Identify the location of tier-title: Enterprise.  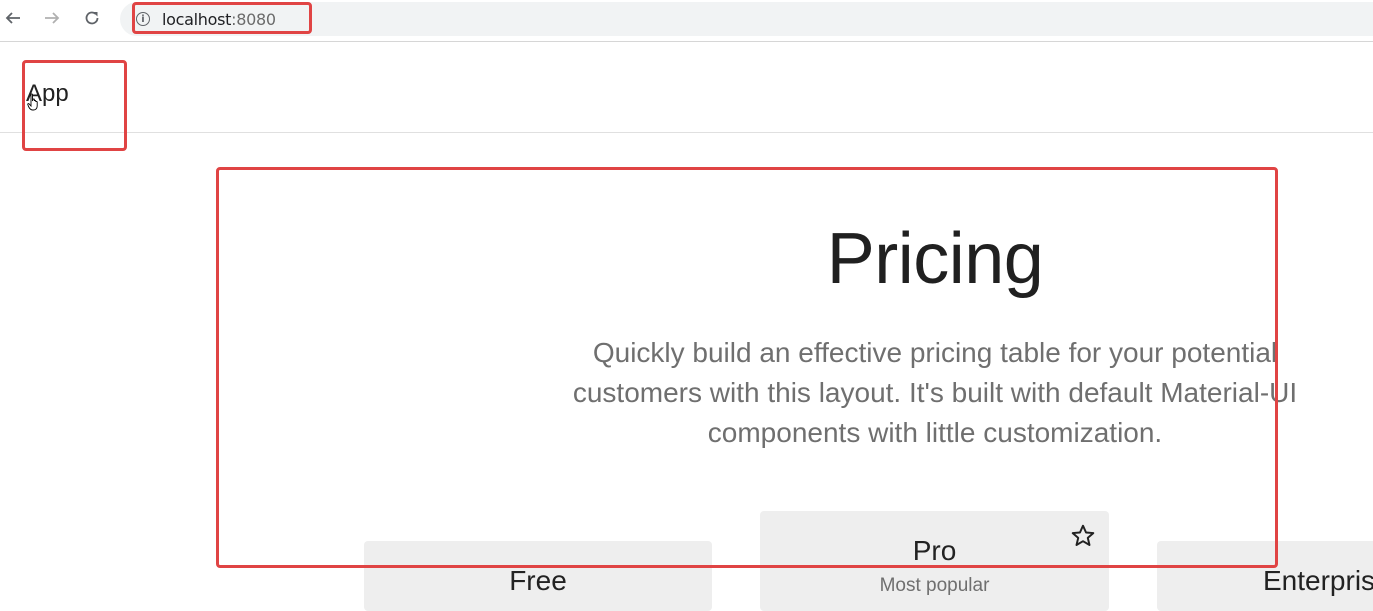
(1318, 580).